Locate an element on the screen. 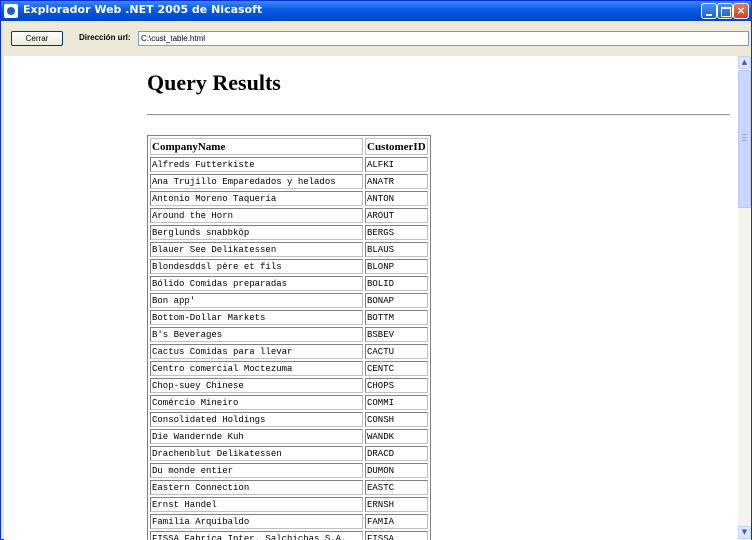  cell-company-name: Alfreds Futterkiste is located at coordinates (256, 164).